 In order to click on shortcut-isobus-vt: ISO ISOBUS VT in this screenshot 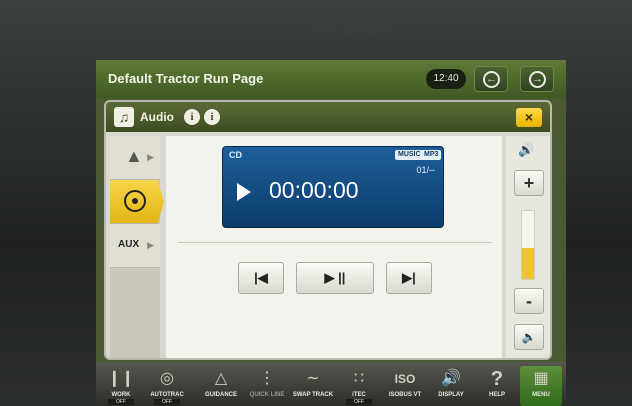, I will do `click(405, 386)`.